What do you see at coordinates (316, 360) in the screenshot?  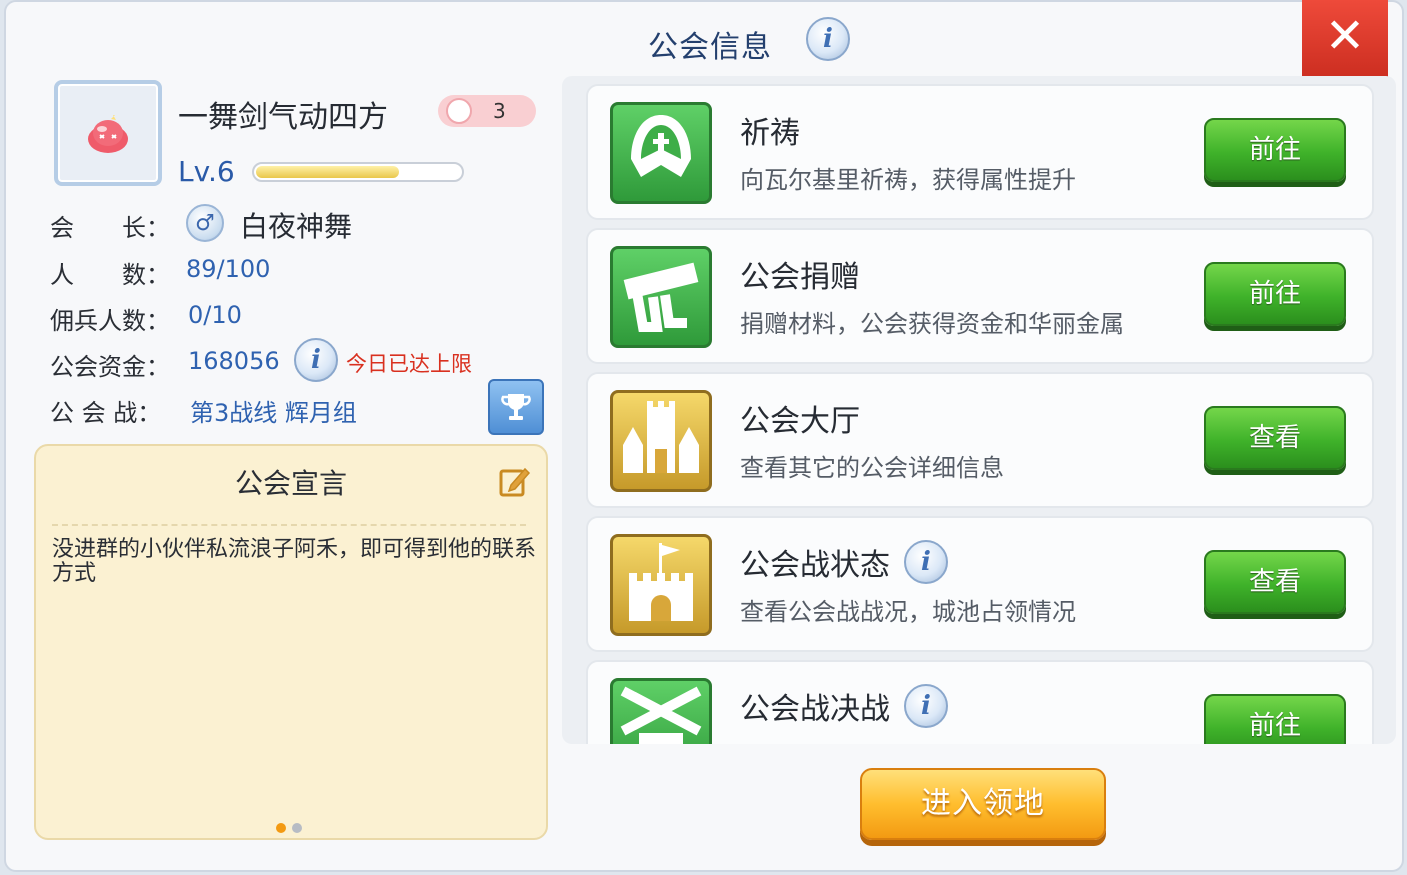 I see `funds-info-icon: i` at bounding box center [316, 360].